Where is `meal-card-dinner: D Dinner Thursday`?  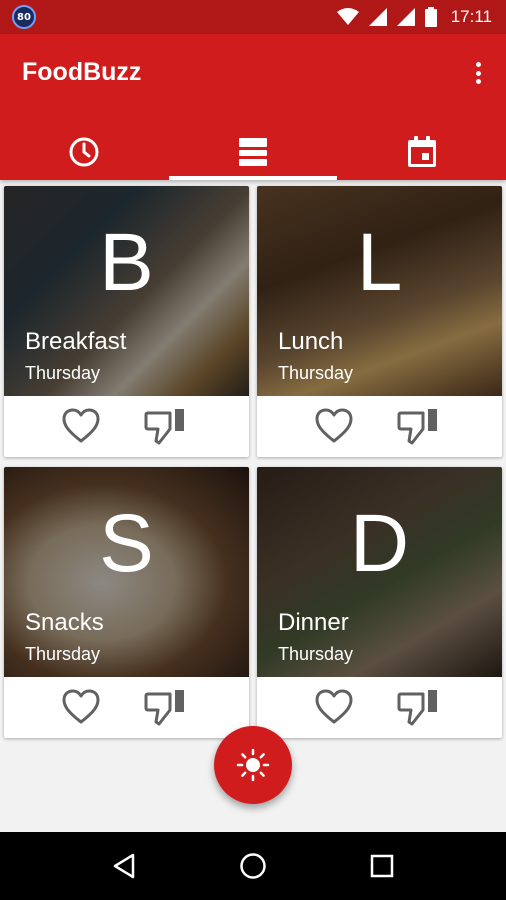
meal-card-dinner: D Dinner Thursday is located at coordinates (379, 602).